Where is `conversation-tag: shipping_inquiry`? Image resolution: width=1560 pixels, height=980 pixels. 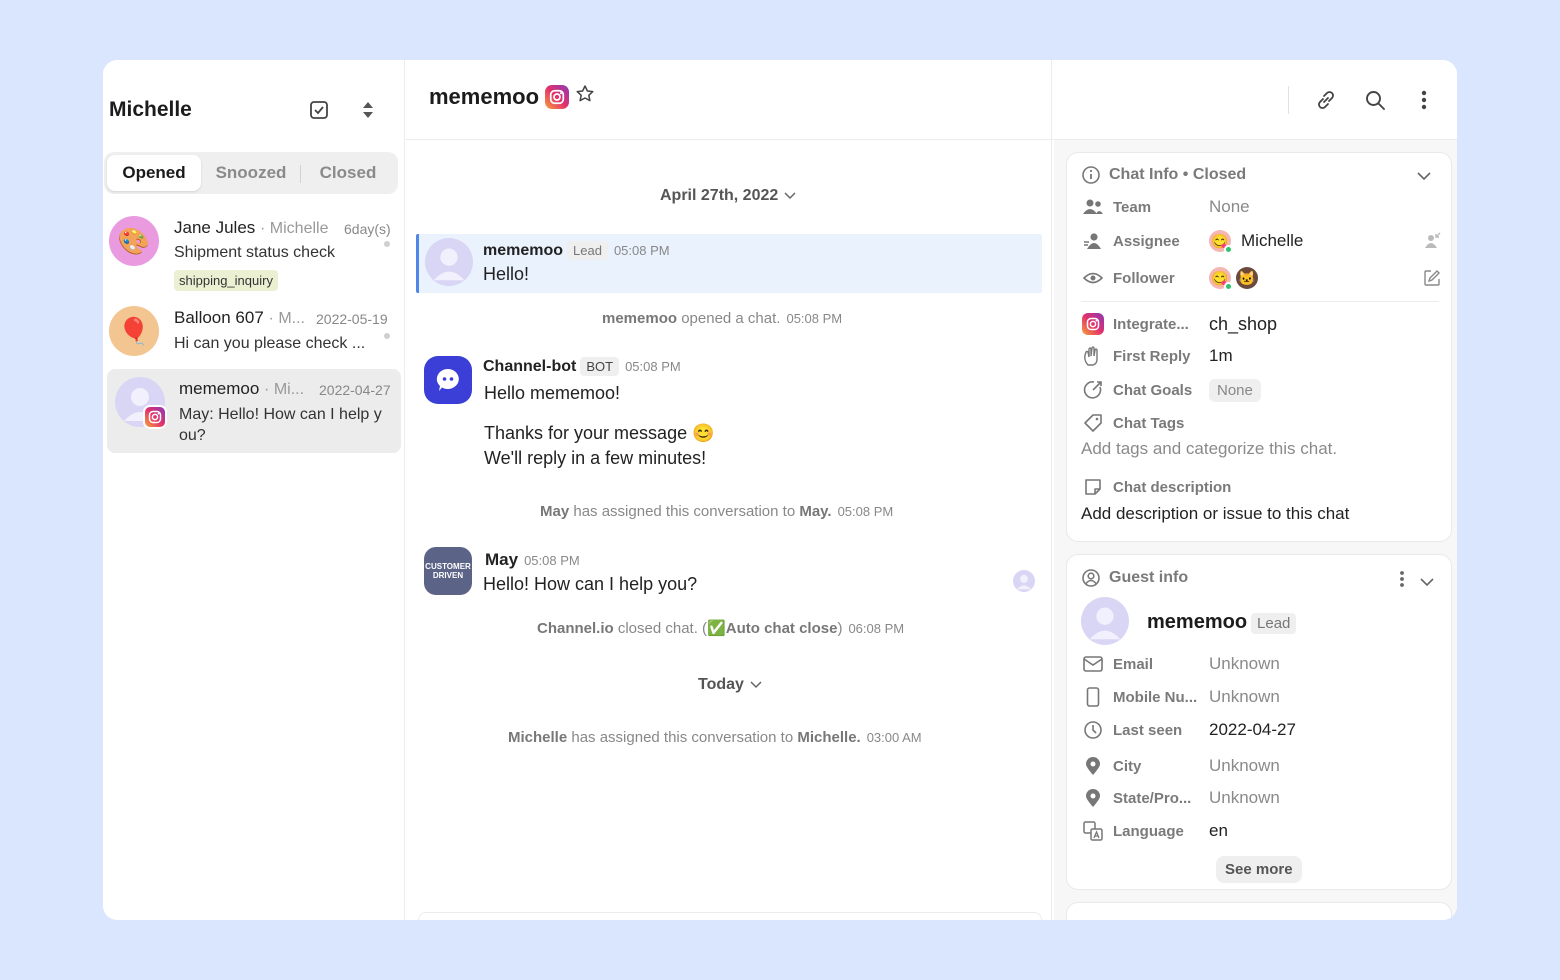
conversation-tag: shipping_inquiry is located at coordinates (226, 280).